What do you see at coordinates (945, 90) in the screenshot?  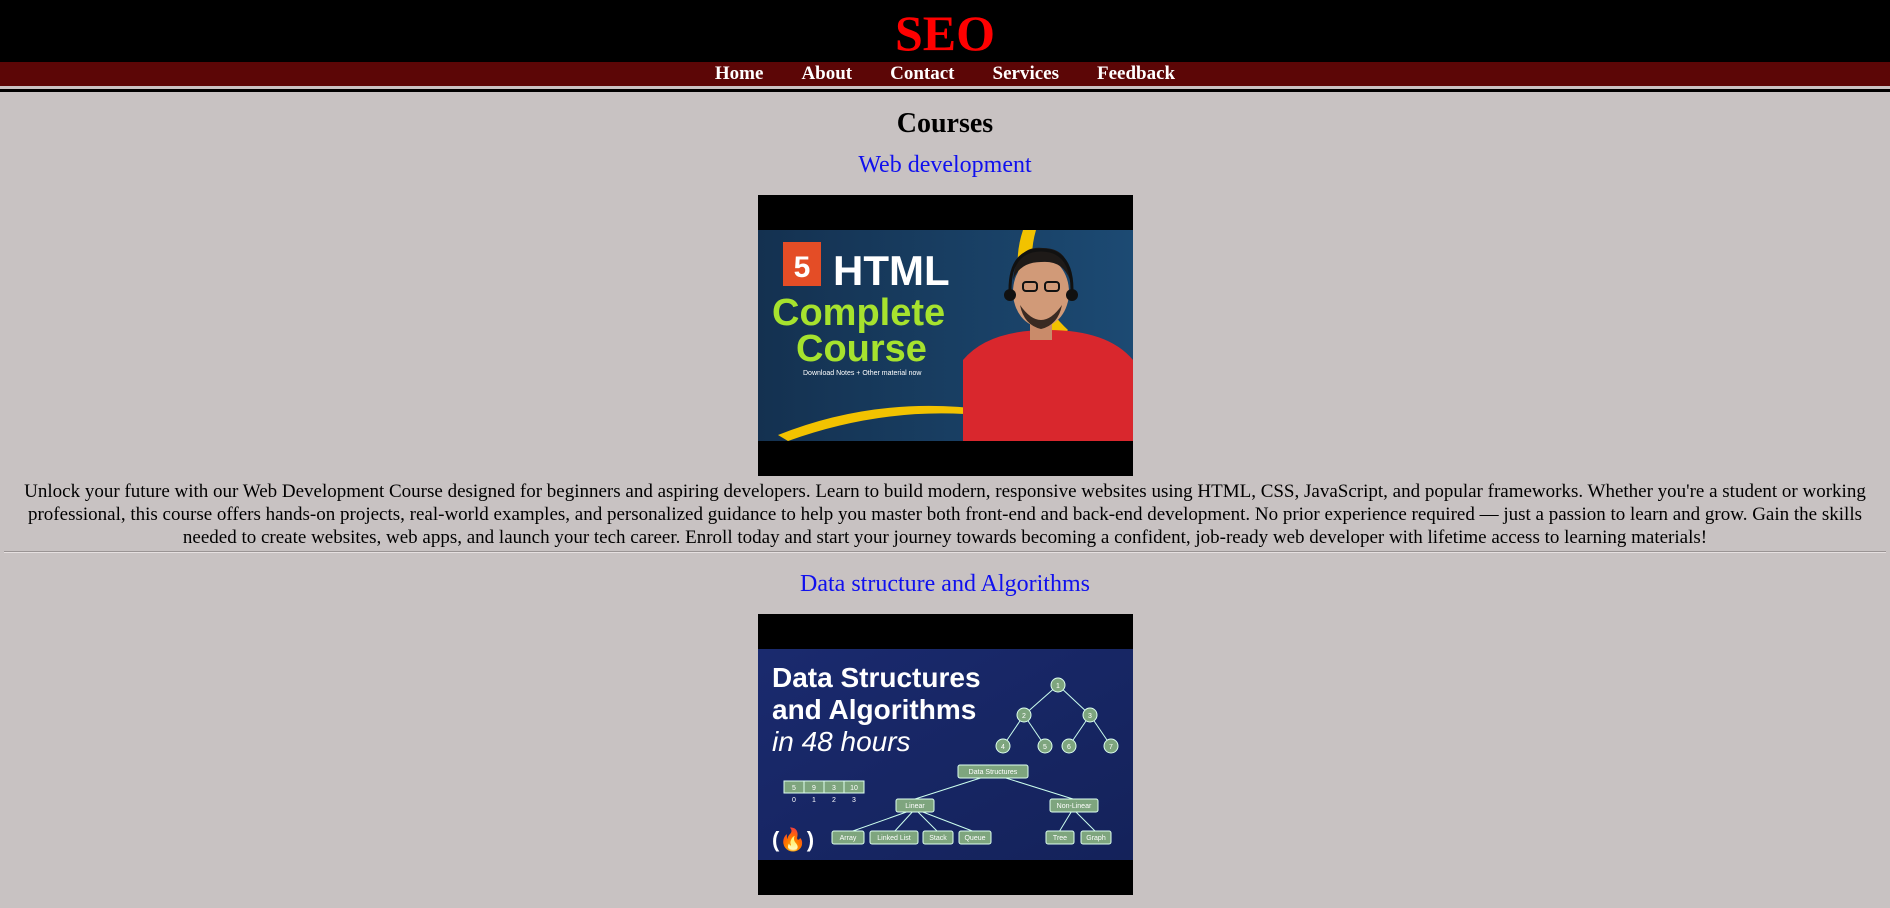 I see `nav-divider` at bounding box center [945, 90].